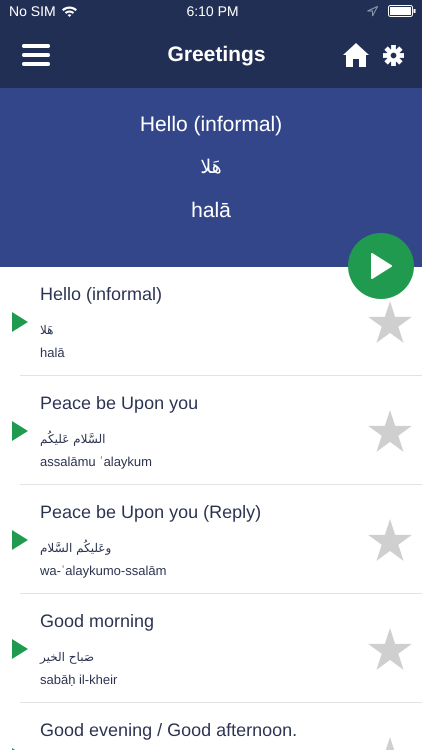 The width and height of the screenshot is (422, 750). What do you see at coordinates (356, 55) in the screenshot?
I see `home-icon` at bounding box center [356, 55].